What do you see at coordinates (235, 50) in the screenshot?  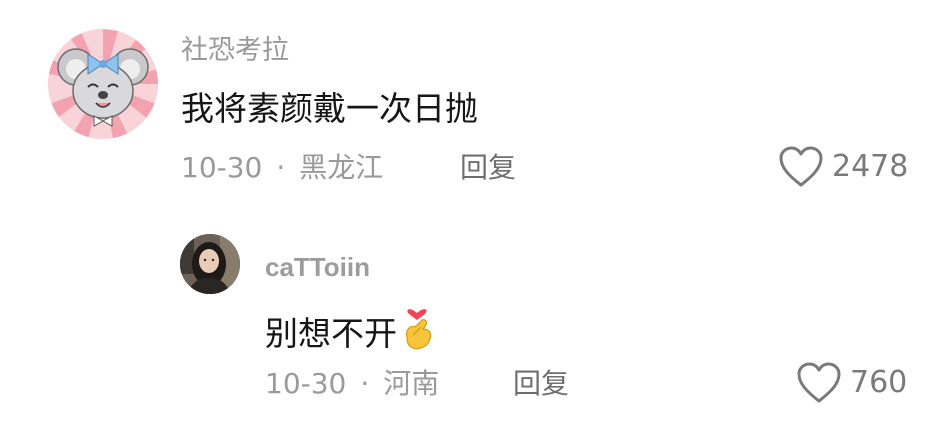 I see `username: 社恐考拉` at bounding box center [235, 50].